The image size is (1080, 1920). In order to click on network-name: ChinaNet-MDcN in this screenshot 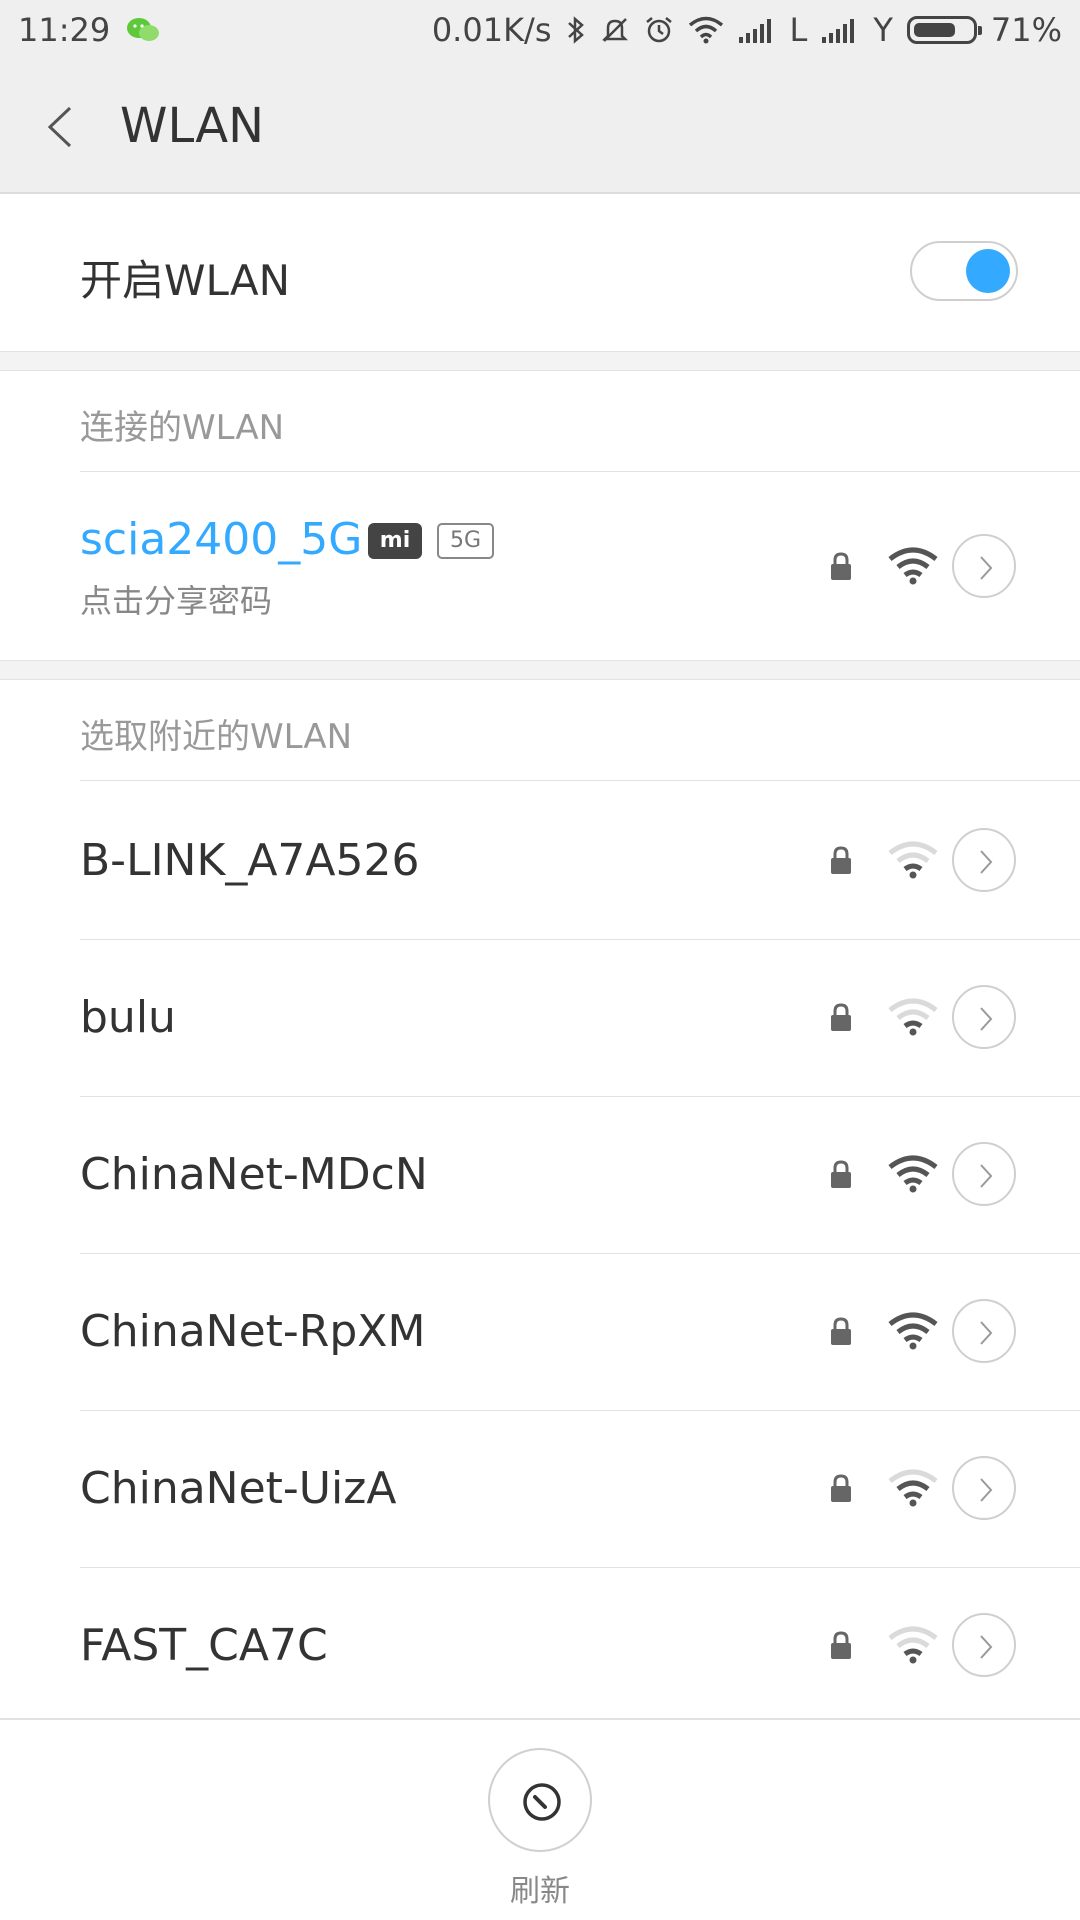, I will do `click(254, 1174)`.